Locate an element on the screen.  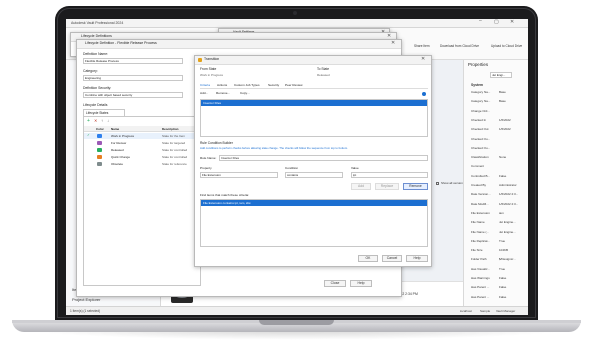
ok-button: OK is located at coordinates (368, 258).